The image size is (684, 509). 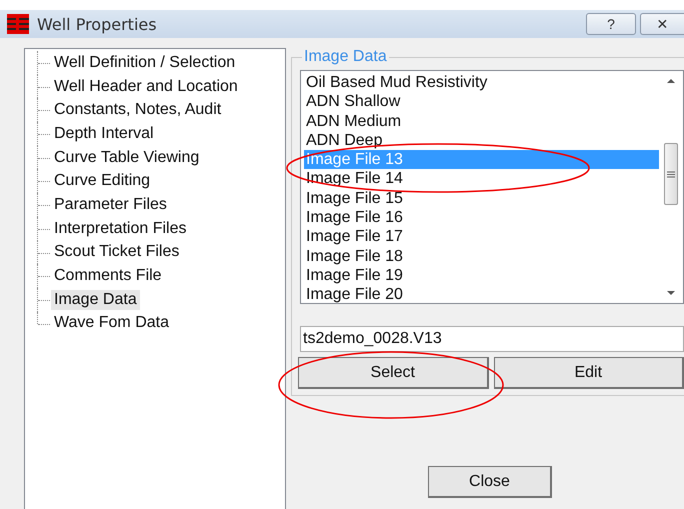 I want to click on close-button: Close, so click(x=490, y=482).